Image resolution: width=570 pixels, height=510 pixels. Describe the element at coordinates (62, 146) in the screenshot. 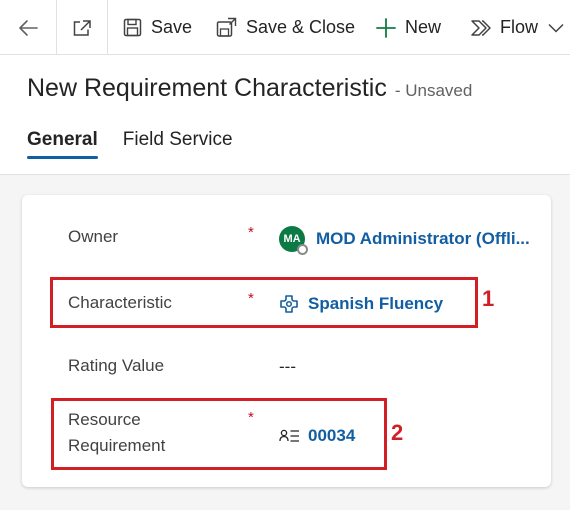

I see `tab-general: General` at that location.